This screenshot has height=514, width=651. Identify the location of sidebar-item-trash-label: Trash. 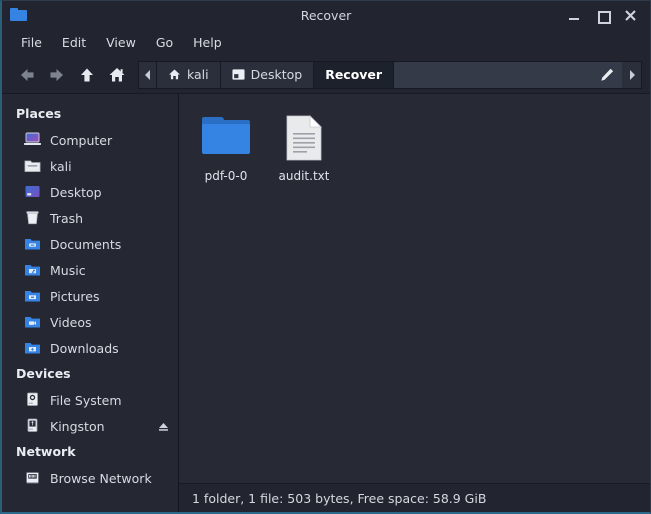
(67, 218).